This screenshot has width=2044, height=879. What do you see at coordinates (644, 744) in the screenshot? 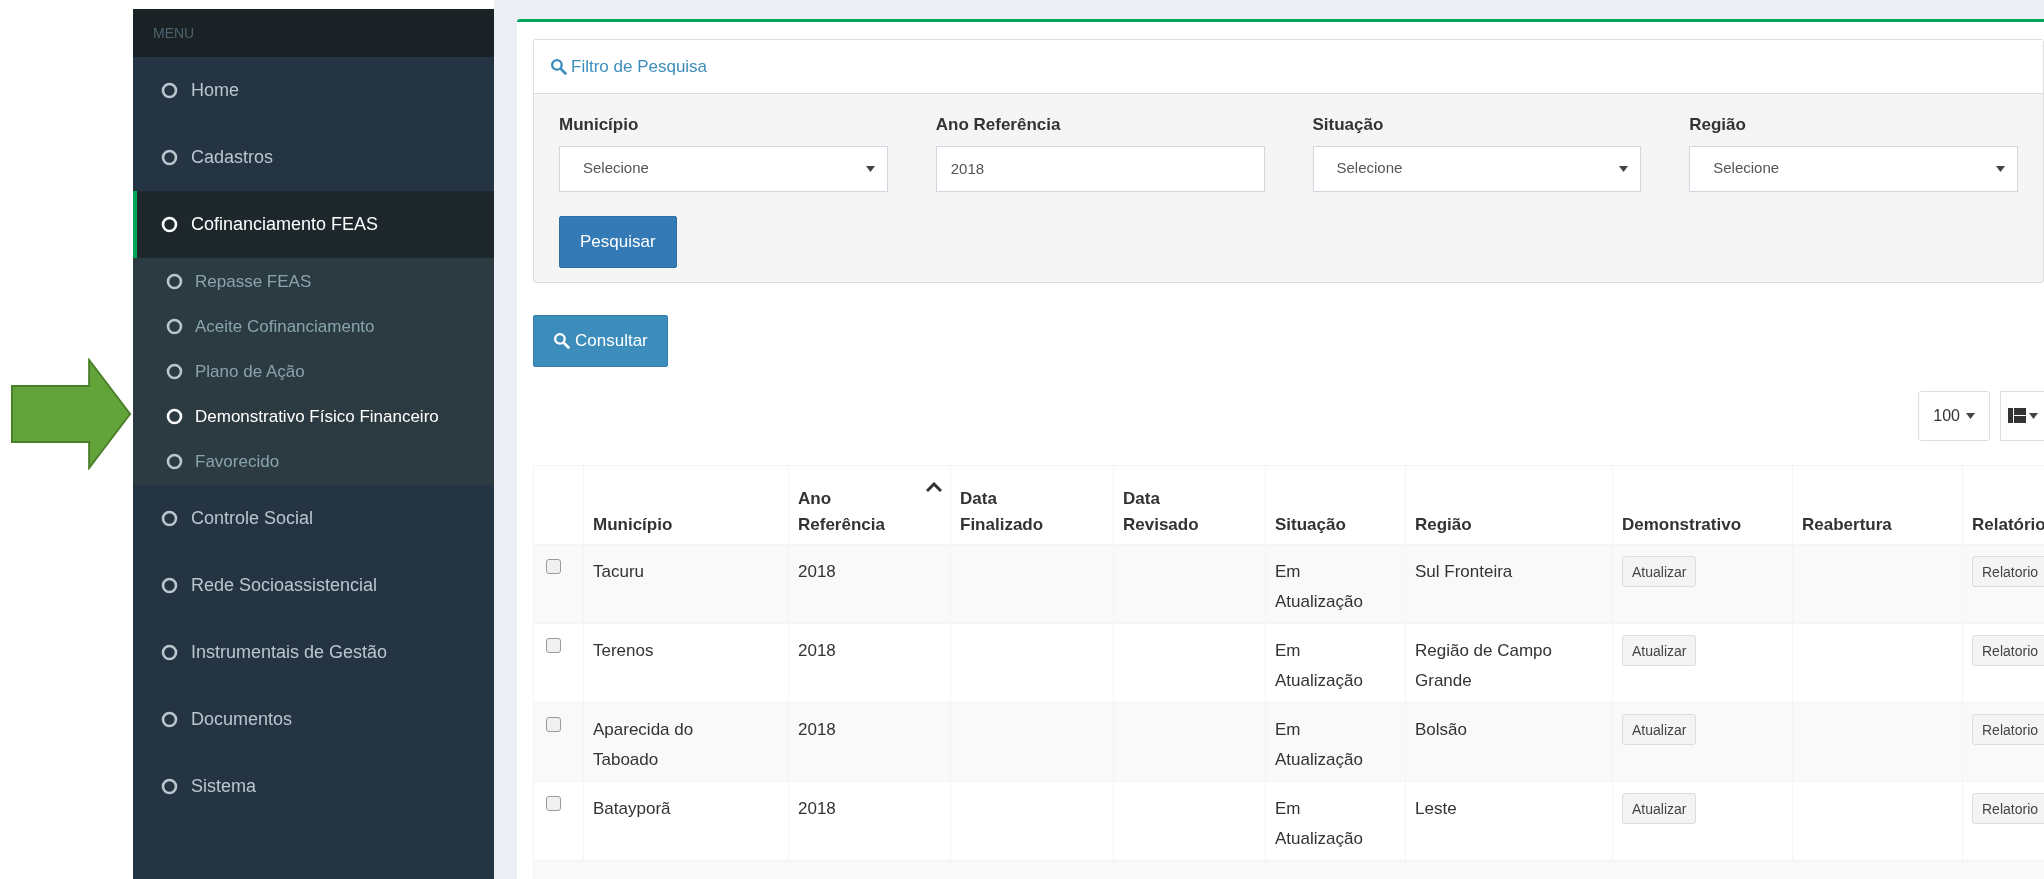
I see `municipality-text: Aparecida do Taboado` at bounding box center [644, 744].